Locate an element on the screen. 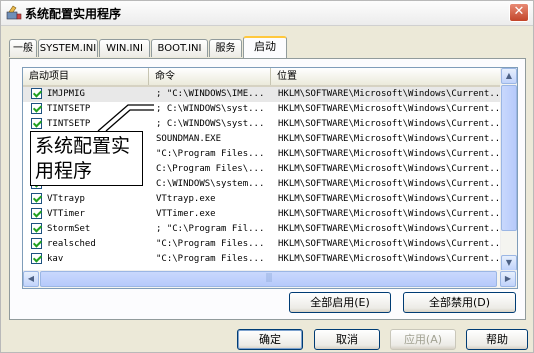 Image resolution: width=534 pixels, height=353 pixels. startup-item-command: SOUNDMAN.EXE is located at coordinates (189, 139).